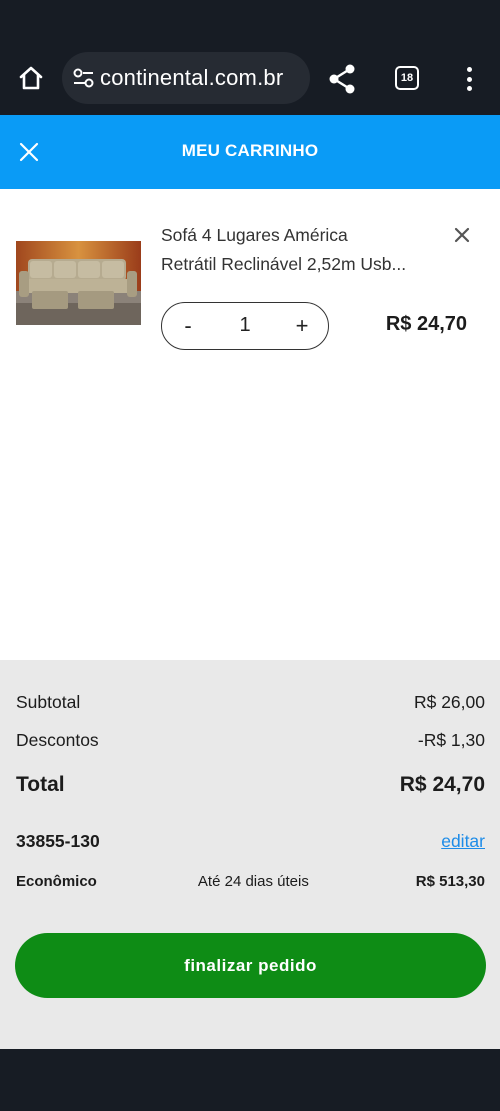  I want to click on home-icon, so click(31, 78).